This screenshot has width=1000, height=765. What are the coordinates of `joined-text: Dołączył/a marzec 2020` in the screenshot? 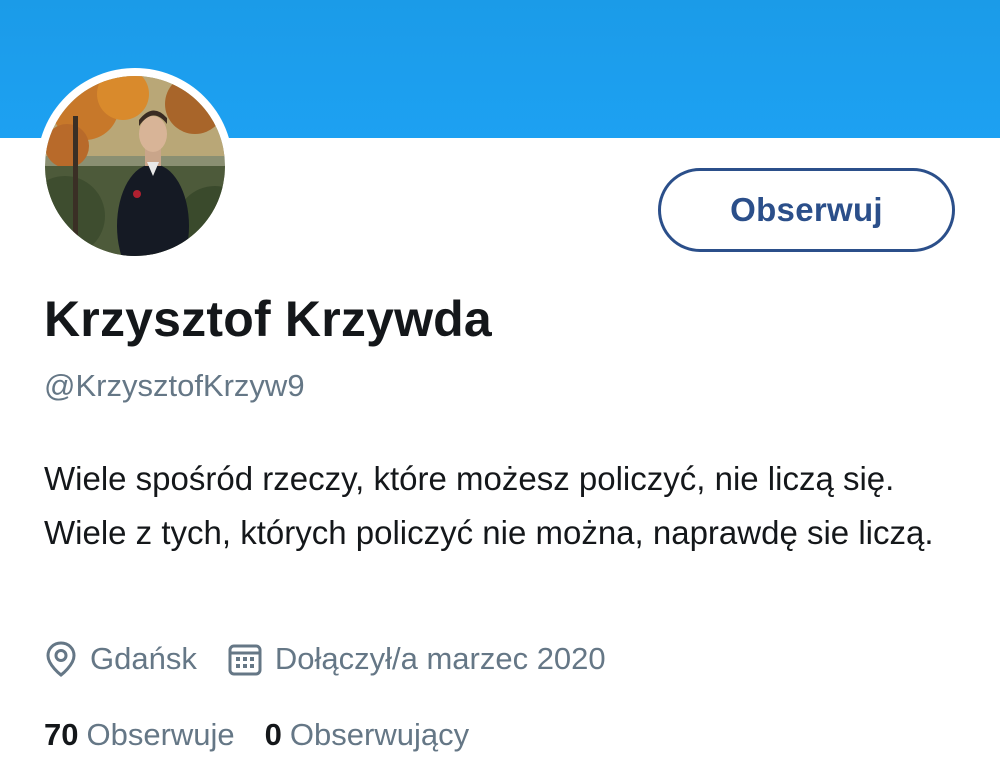 It's located at (440, 658).